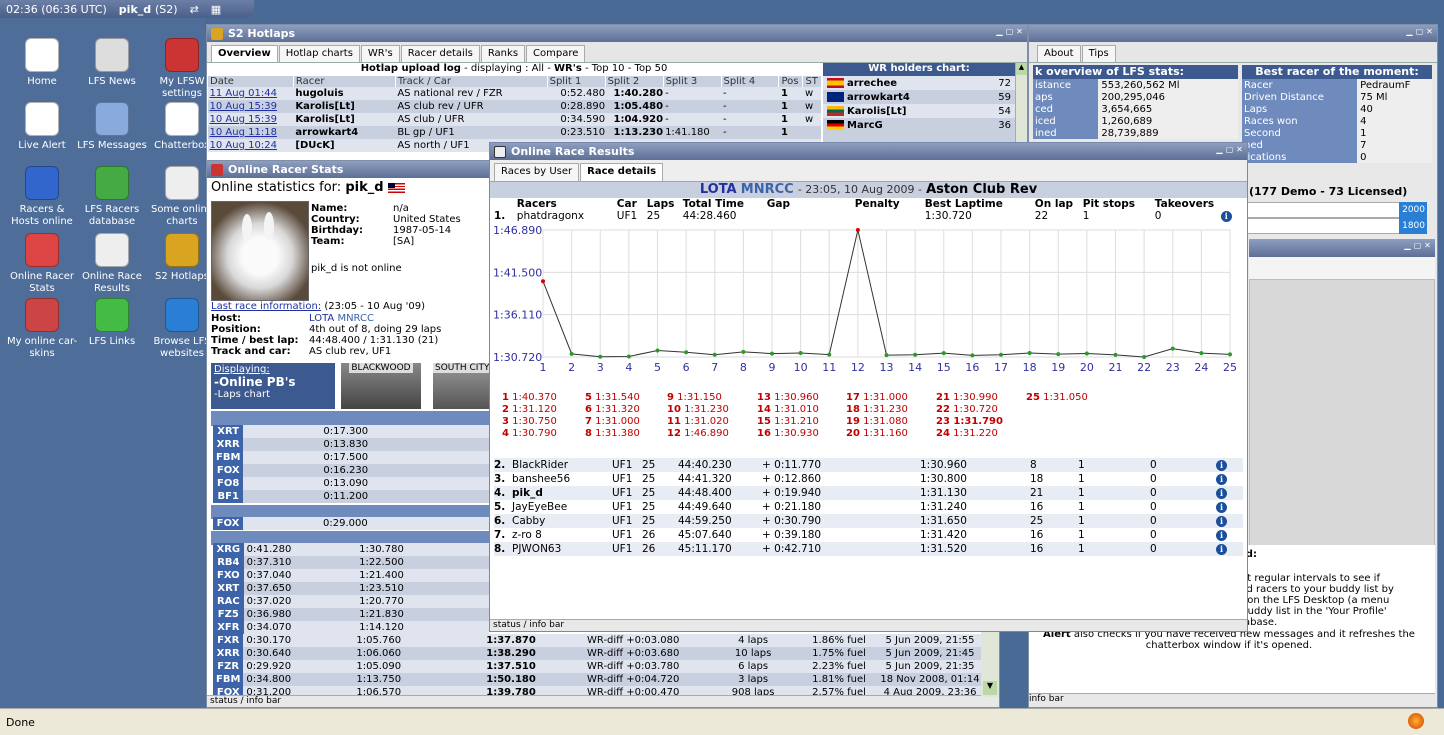 This screenshot has height=735, width=1444. Describe the element at coordinates (919, 83) in the screenshot. I see `wr-holder-row: arrechee 72` at that location.